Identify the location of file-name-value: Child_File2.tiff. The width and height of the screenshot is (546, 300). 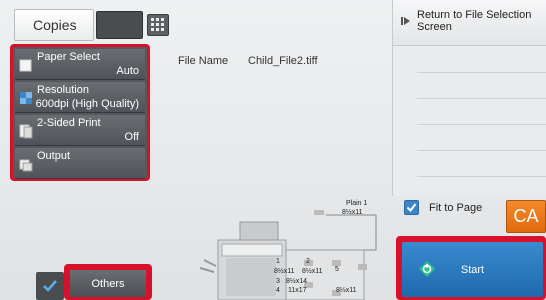
(283, 61).